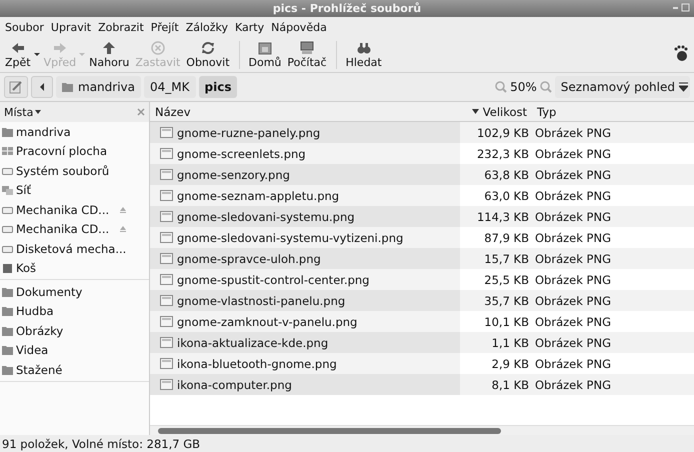 The height and width of the screenshot is (452, 694). Describe the element at coordinates (347, 8) in the screenshot. I see `window-title: pics - Prohlížeč souborů` at that location.